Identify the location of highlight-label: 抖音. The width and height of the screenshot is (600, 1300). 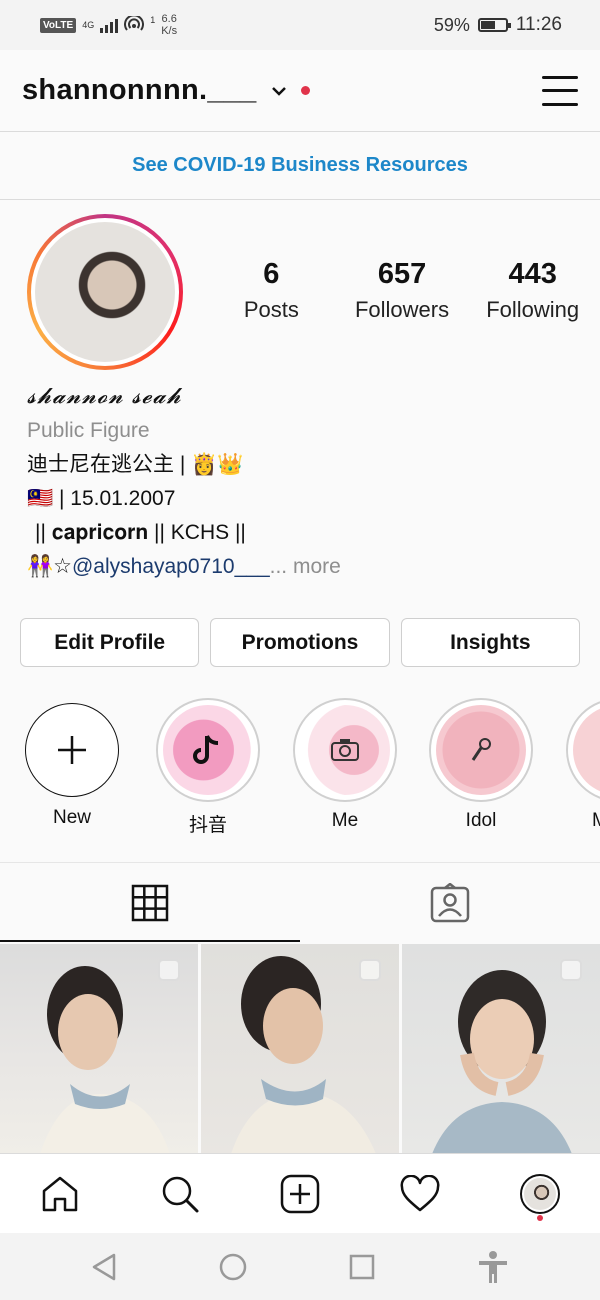
(207, 825).